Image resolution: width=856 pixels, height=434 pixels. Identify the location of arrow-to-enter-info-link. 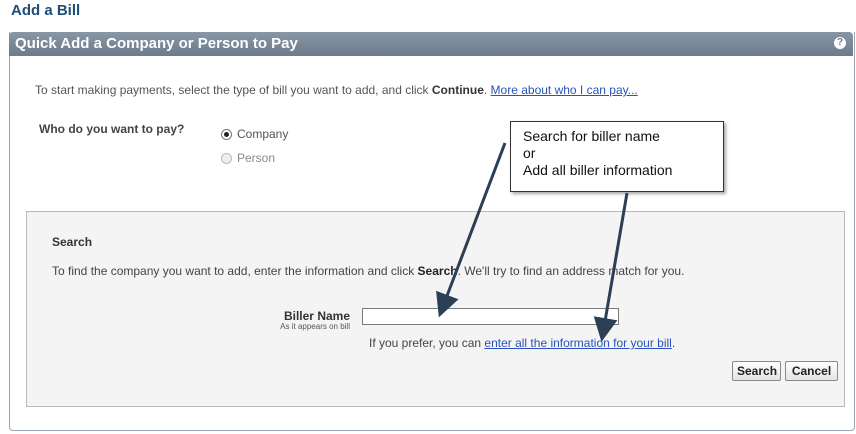
(611, 267).